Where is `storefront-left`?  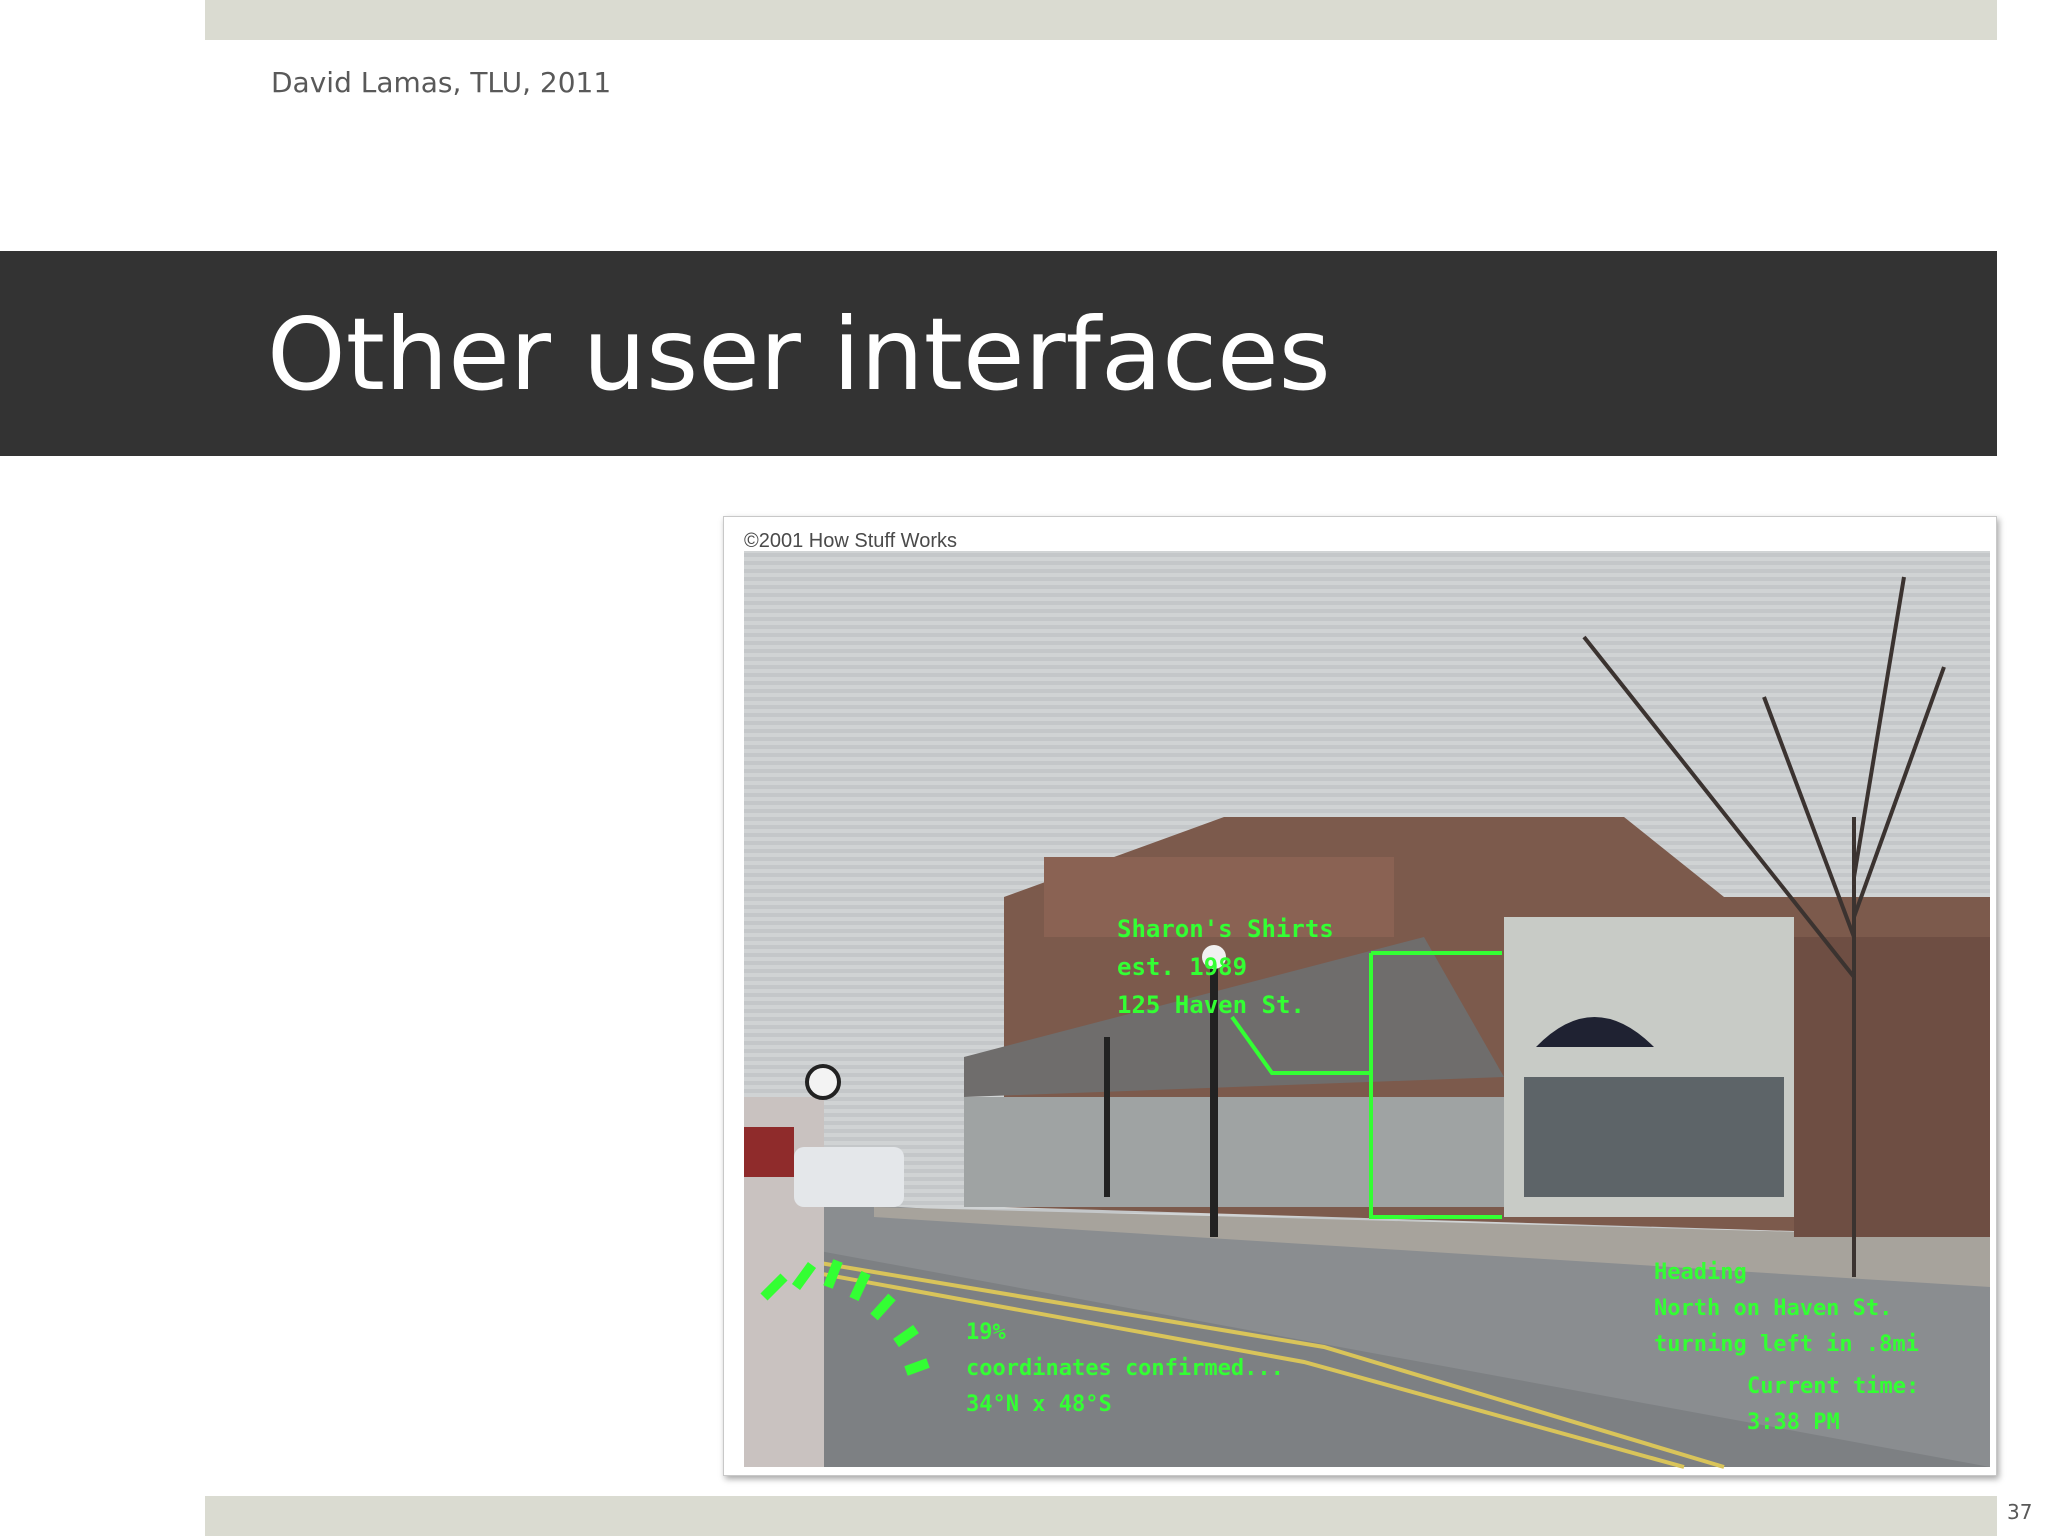 storefront-left is located at coordinates (1234, 1152).